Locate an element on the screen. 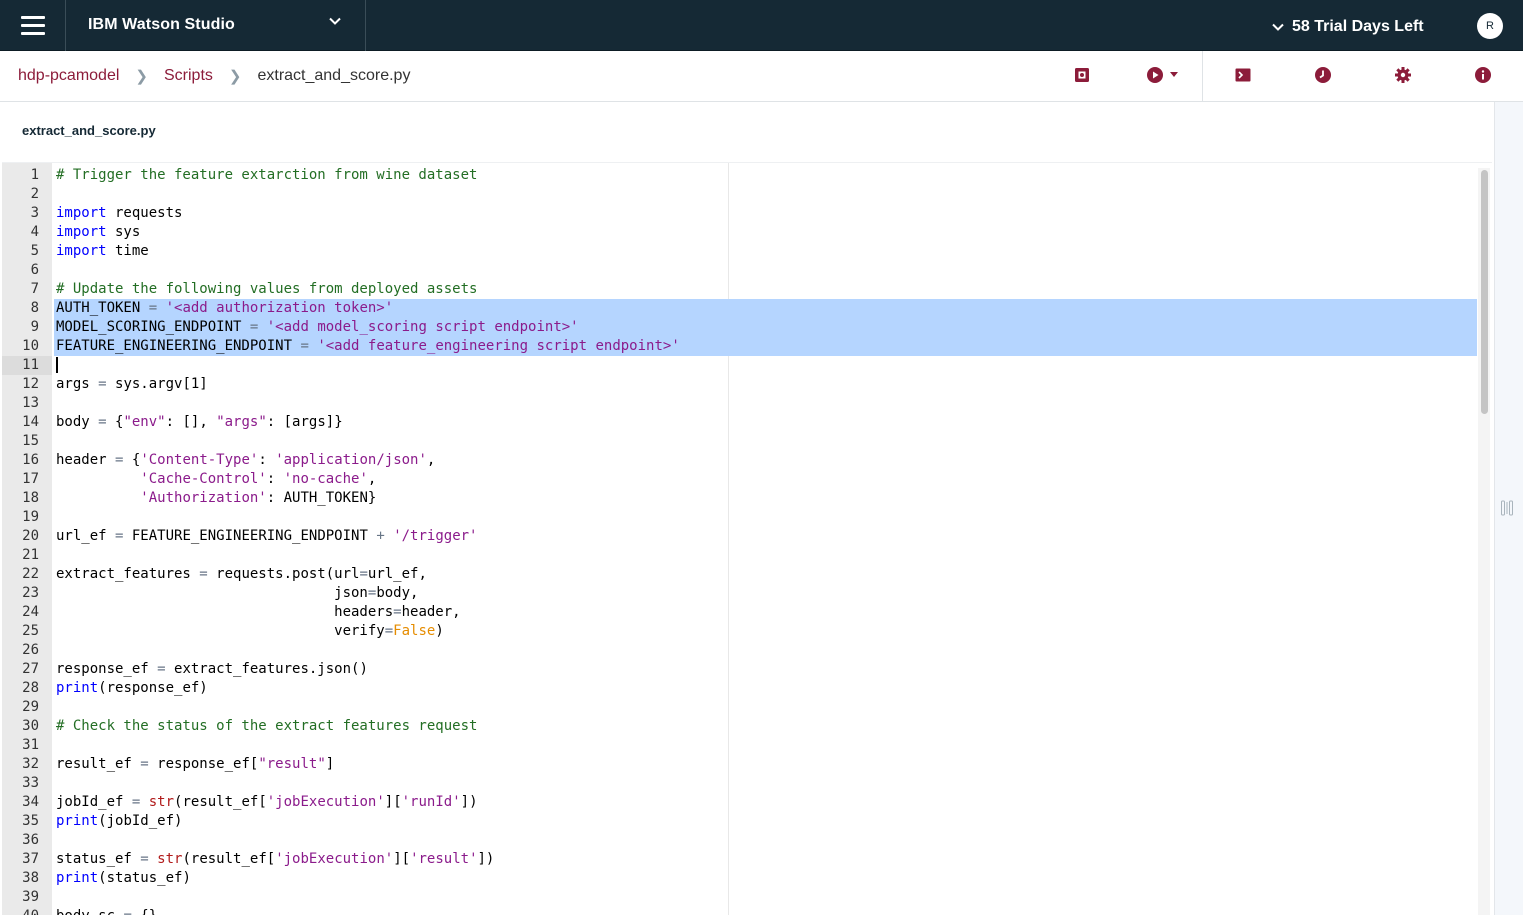 This screenshot has height=915, width=1523. code-line: 36 is located at coordinates (740, 840).